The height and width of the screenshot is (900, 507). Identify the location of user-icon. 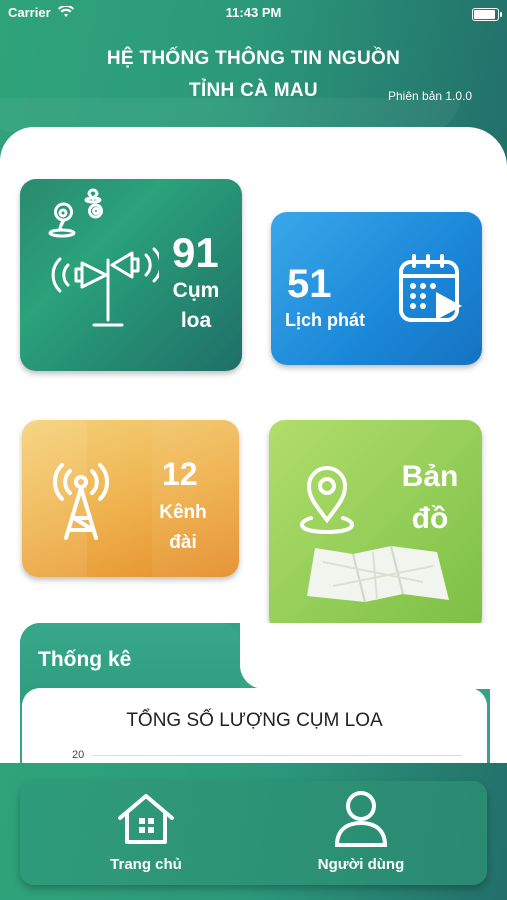
(361, 819).